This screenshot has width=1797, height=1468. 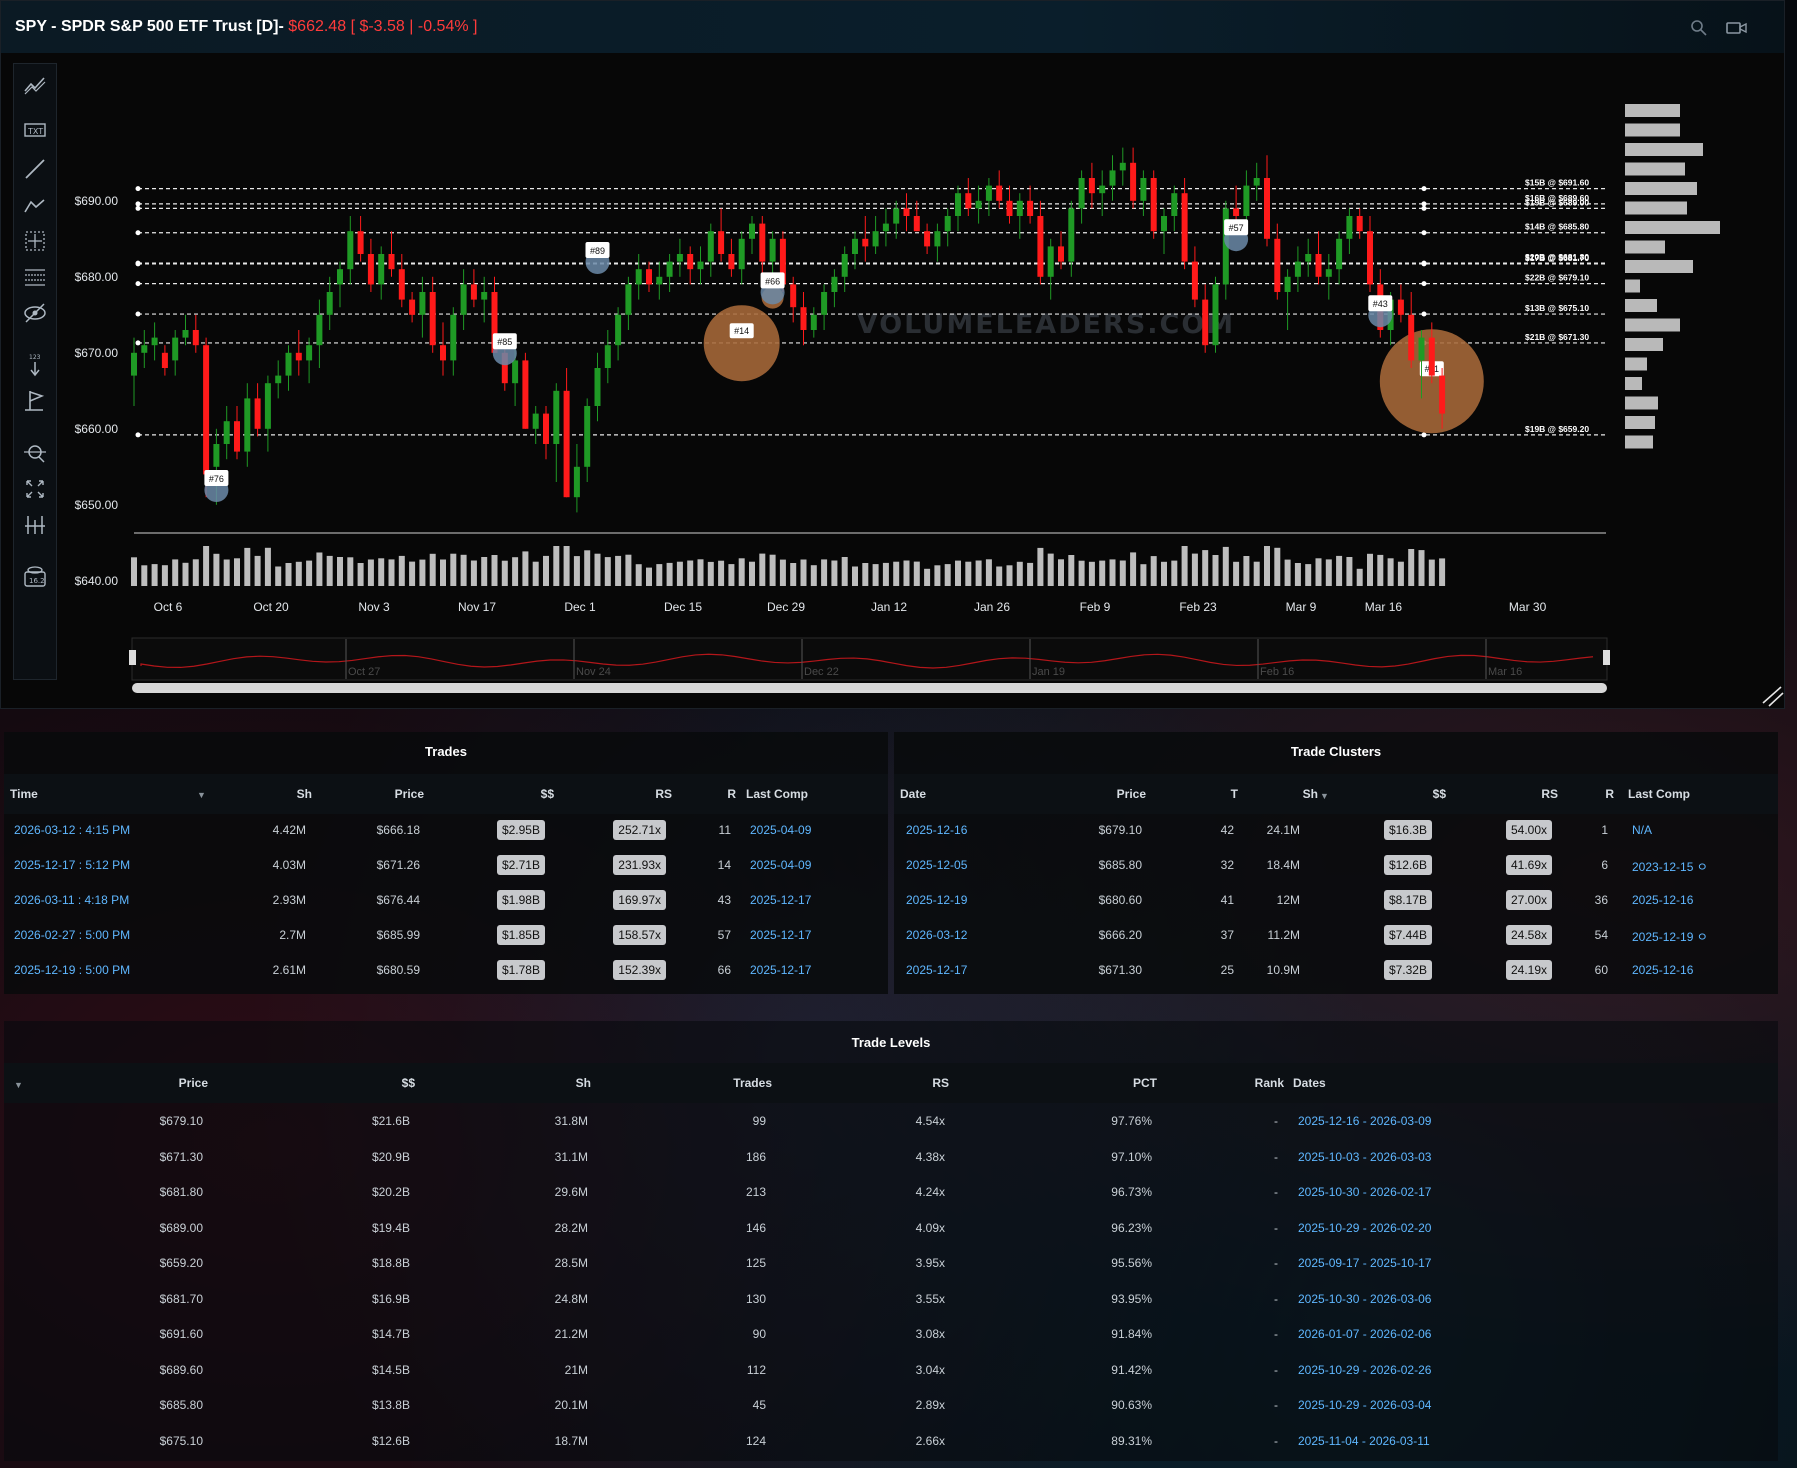 I want to click on cluster-date-link: 2025-12-19, so click(x=936, y=900).